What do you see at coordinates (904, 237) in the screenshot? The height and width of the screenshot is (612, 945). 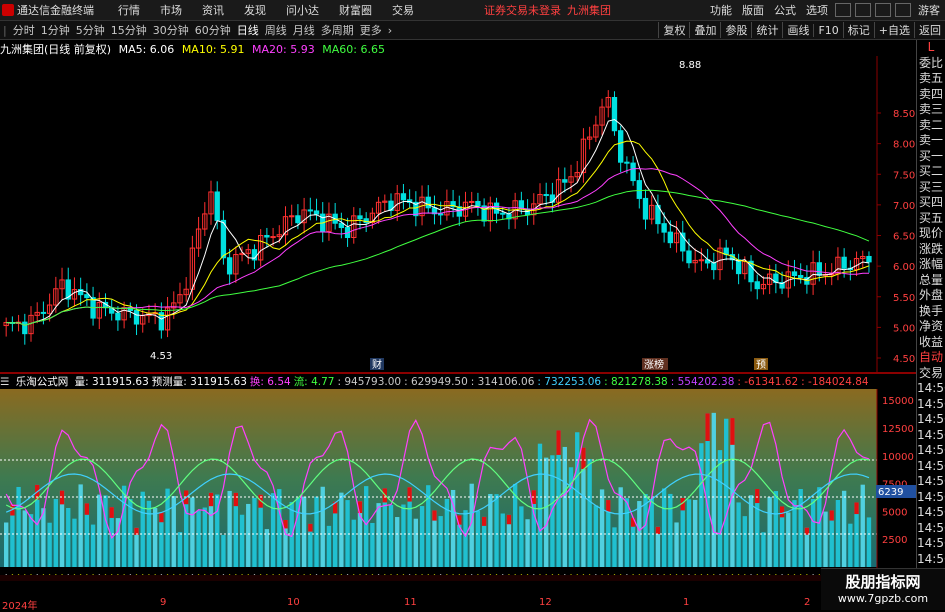 I see `price-tick-label: 6.50` at bounding box center [904, 237].